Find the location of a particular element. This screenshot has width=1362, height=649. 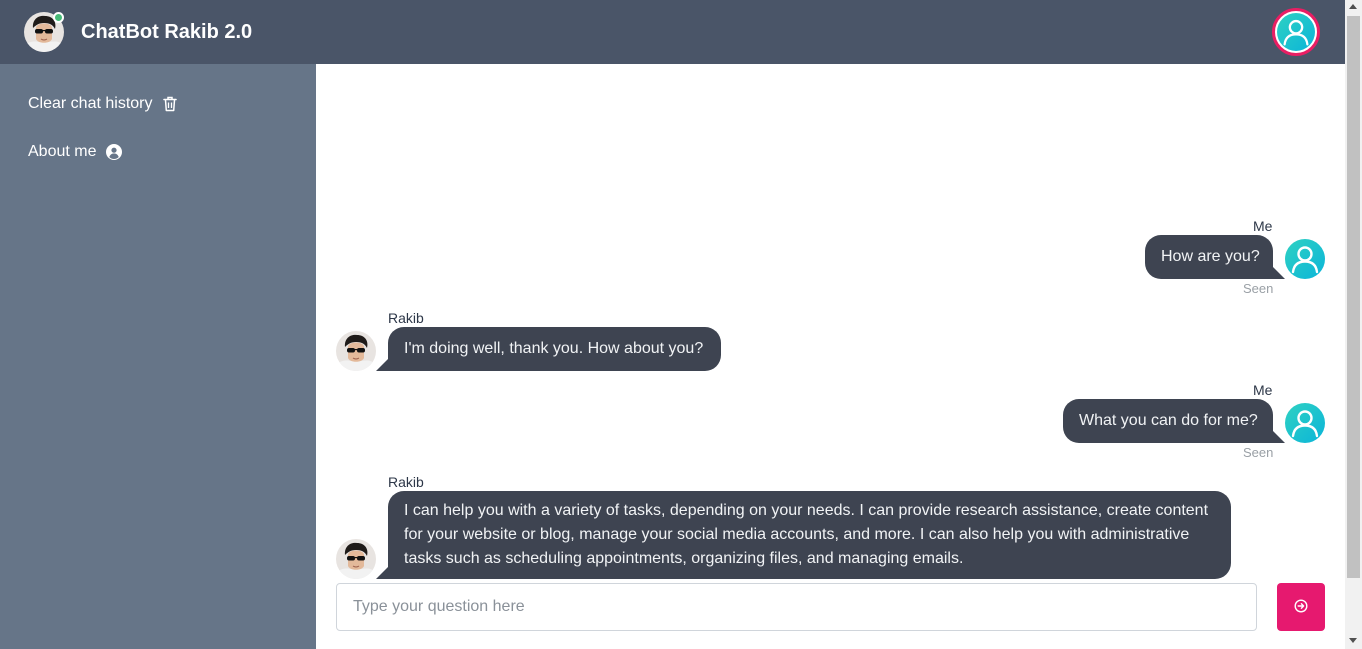

scroll-up-arrow-icon is located at coordinates (1353, 6).